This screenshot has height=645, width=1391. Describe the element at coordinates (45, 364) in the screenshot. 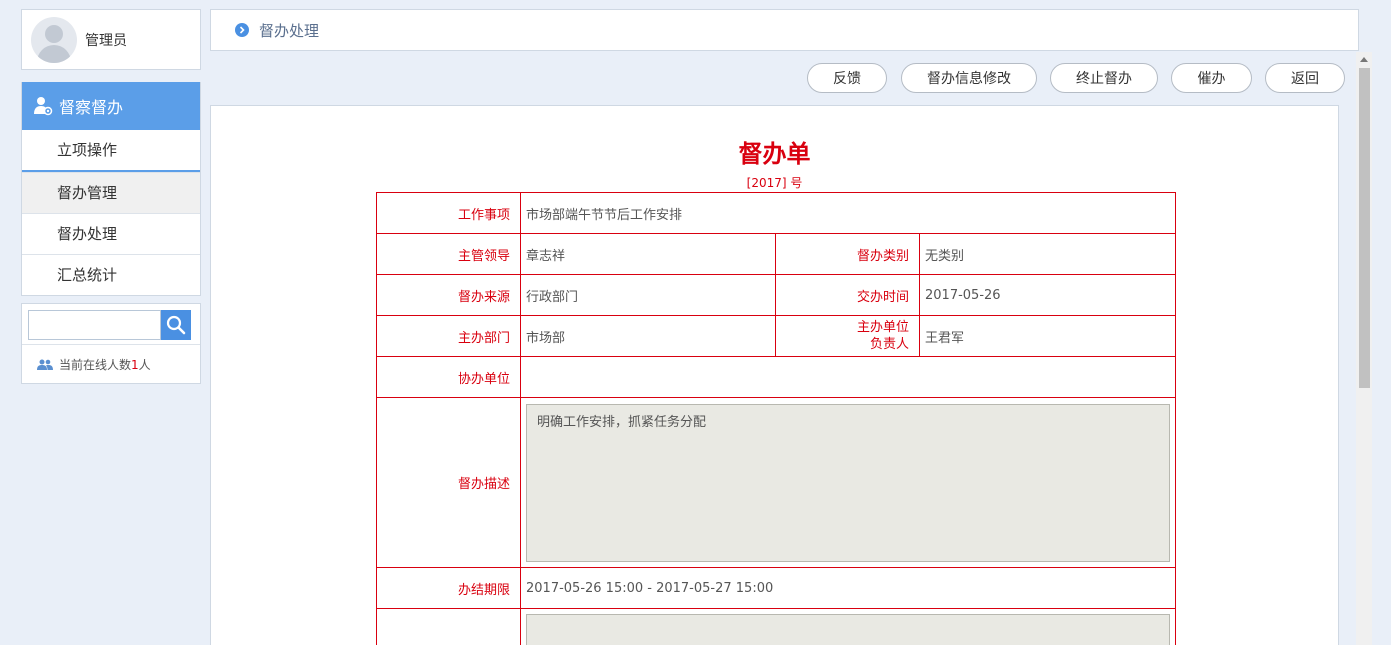

I see `users-icon` at that location.